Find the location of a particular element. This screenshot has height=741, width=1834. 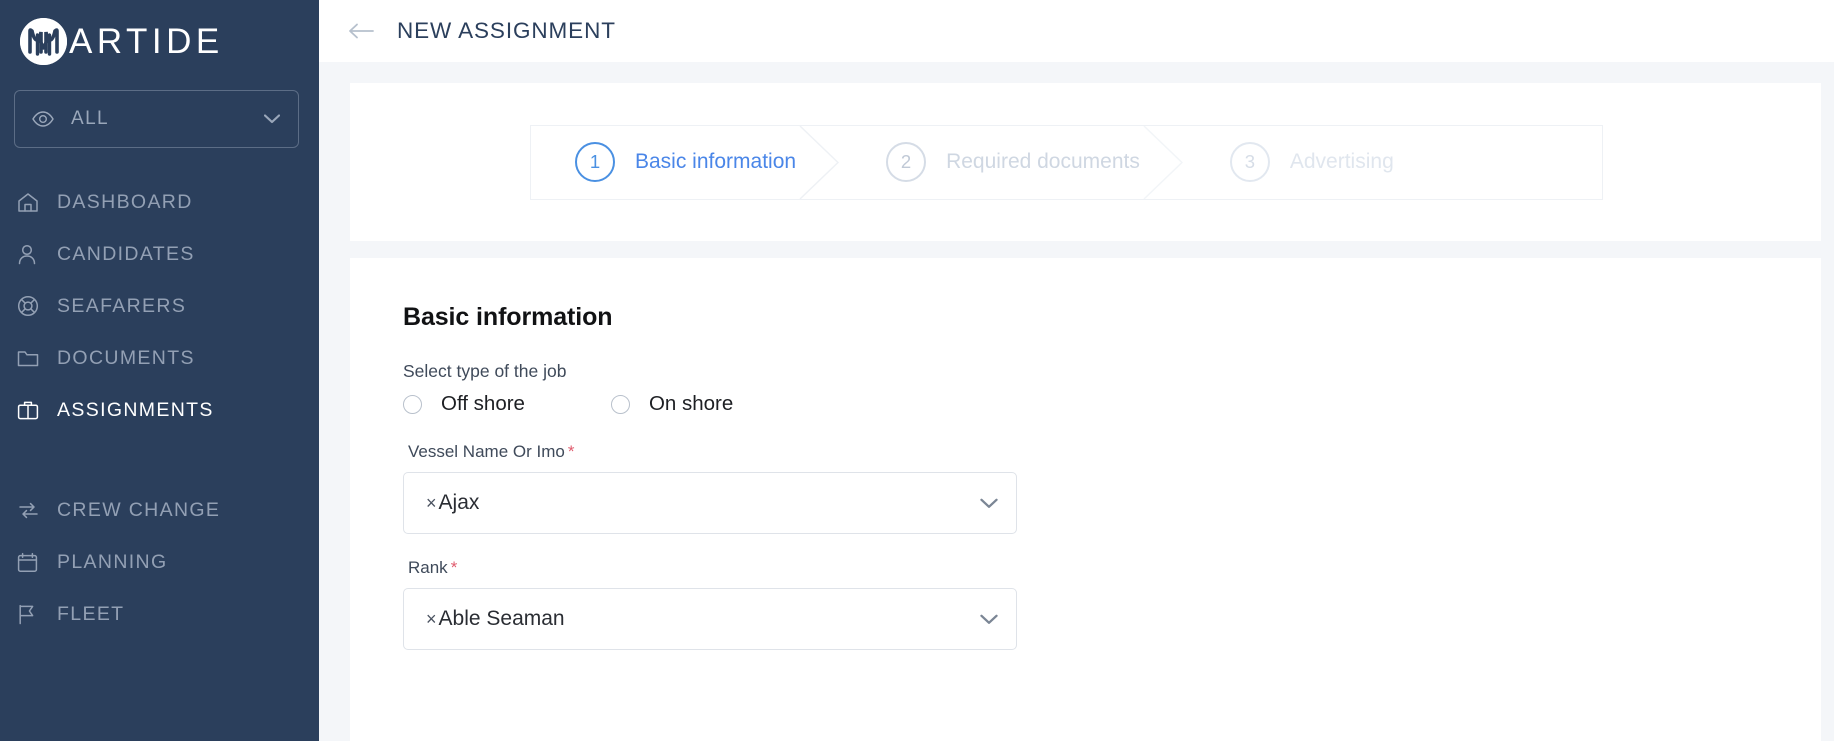

sidebar-item-label: DOCUMENTS is located at coordinates (126, 357).